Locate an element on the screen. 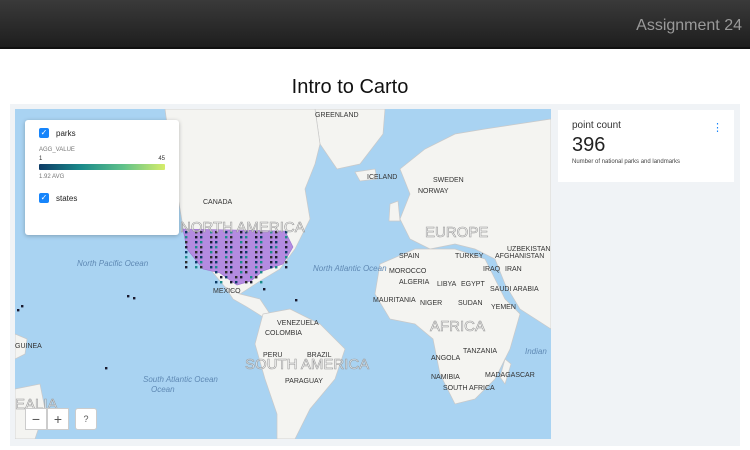  label-iran: IRAN is located at coordinates (513, 269).